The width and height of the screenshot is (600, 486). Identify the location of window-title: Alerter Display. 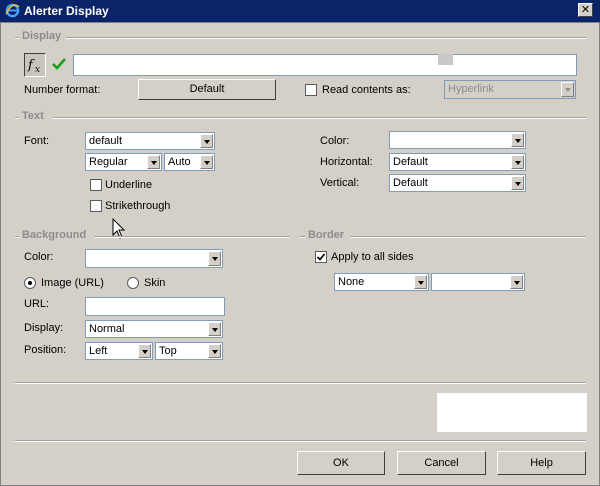
(66, 11).